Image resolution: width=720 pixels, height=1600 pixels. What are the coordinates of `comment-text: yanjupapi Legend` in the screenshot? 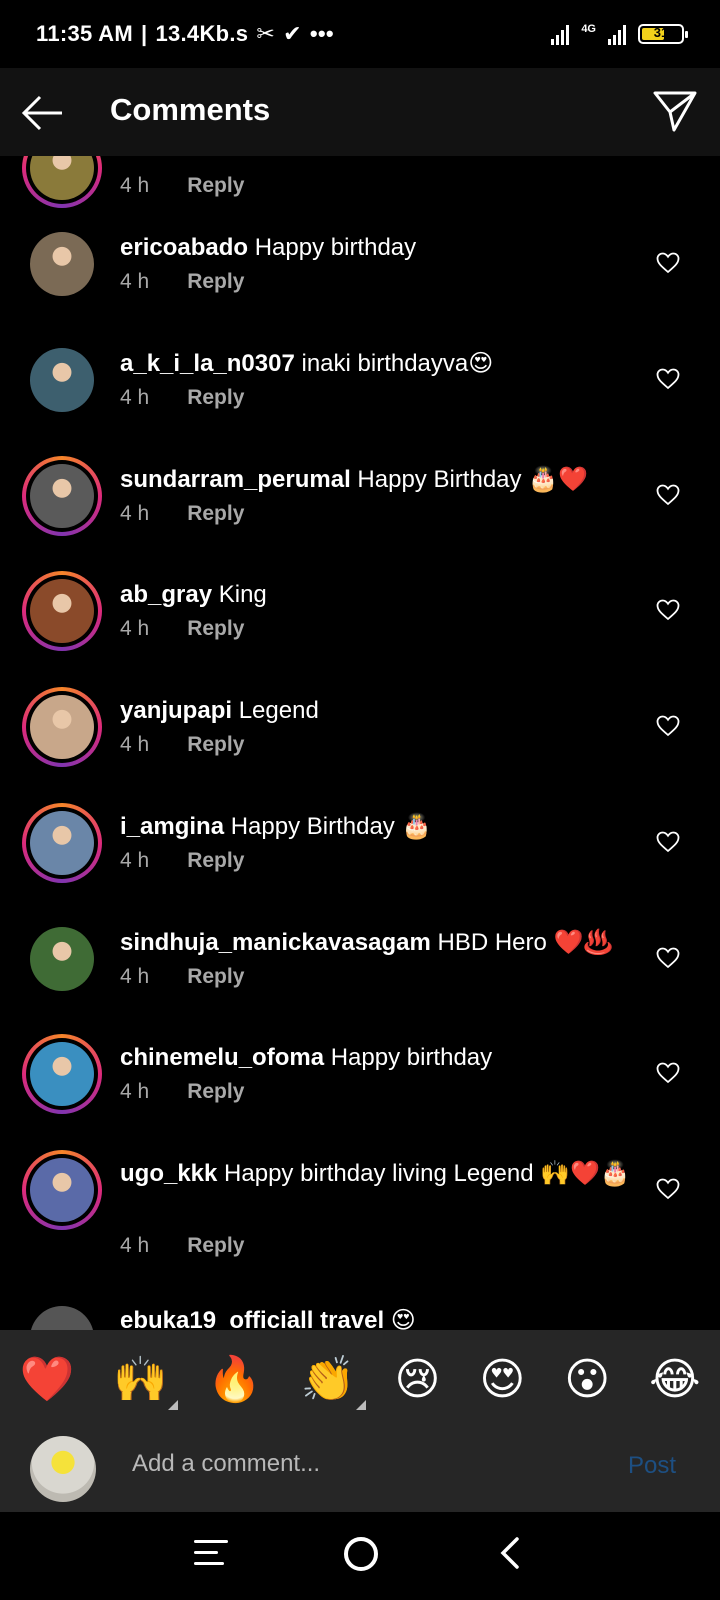 It's located at (375, 711).